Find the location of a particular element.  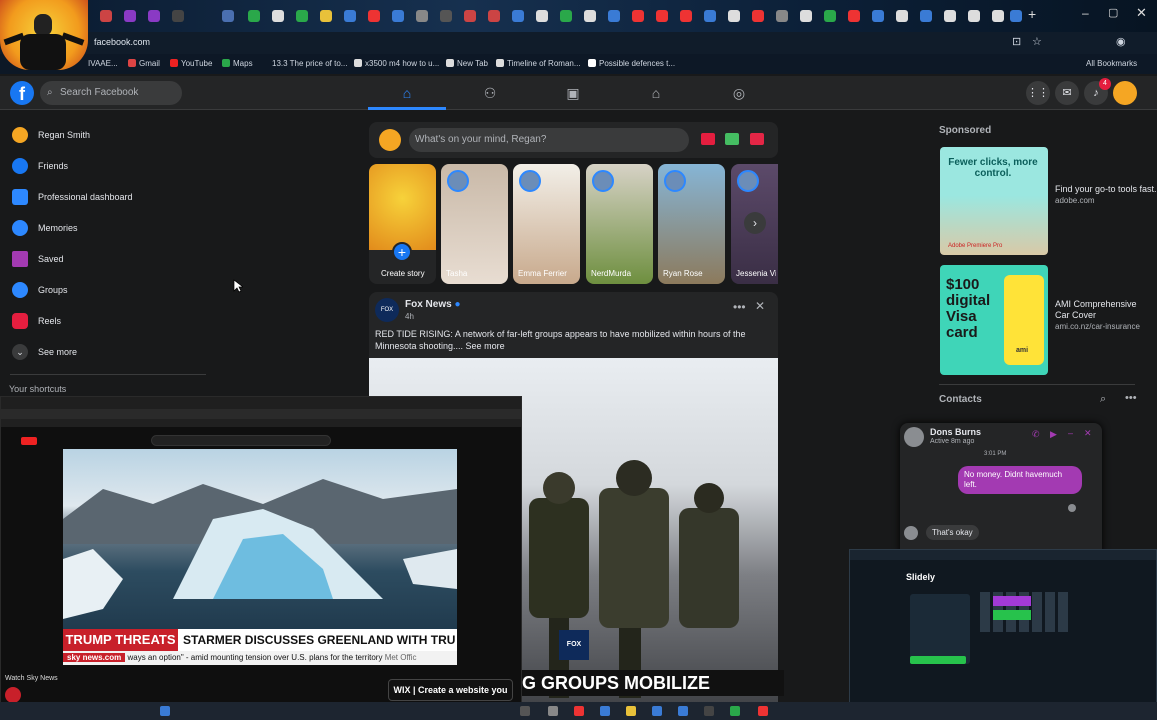

ad-title: Find your go-to tools fast. adobe.com is located at coordinates (1106, 195).